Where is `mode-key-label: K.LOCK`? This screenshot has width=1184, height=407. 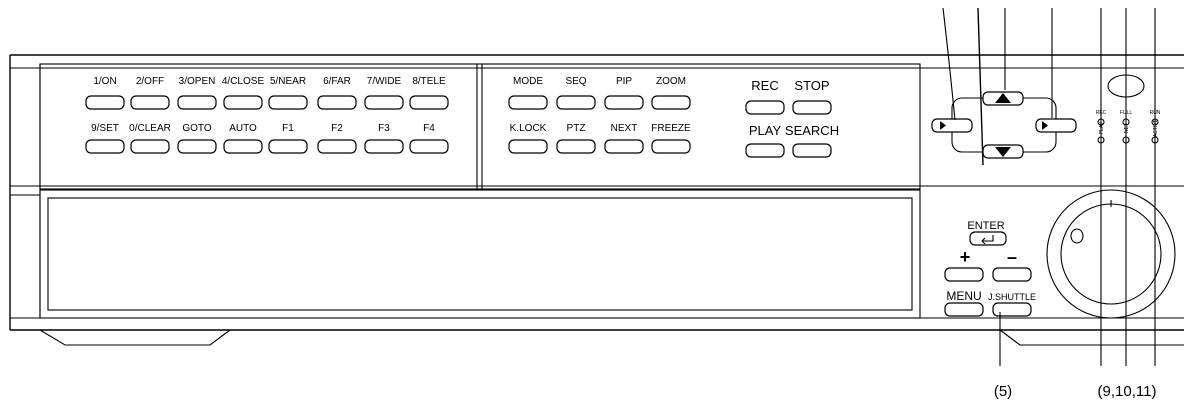 mode-key-label: K.LOCK is located at coordinates (528, 128).